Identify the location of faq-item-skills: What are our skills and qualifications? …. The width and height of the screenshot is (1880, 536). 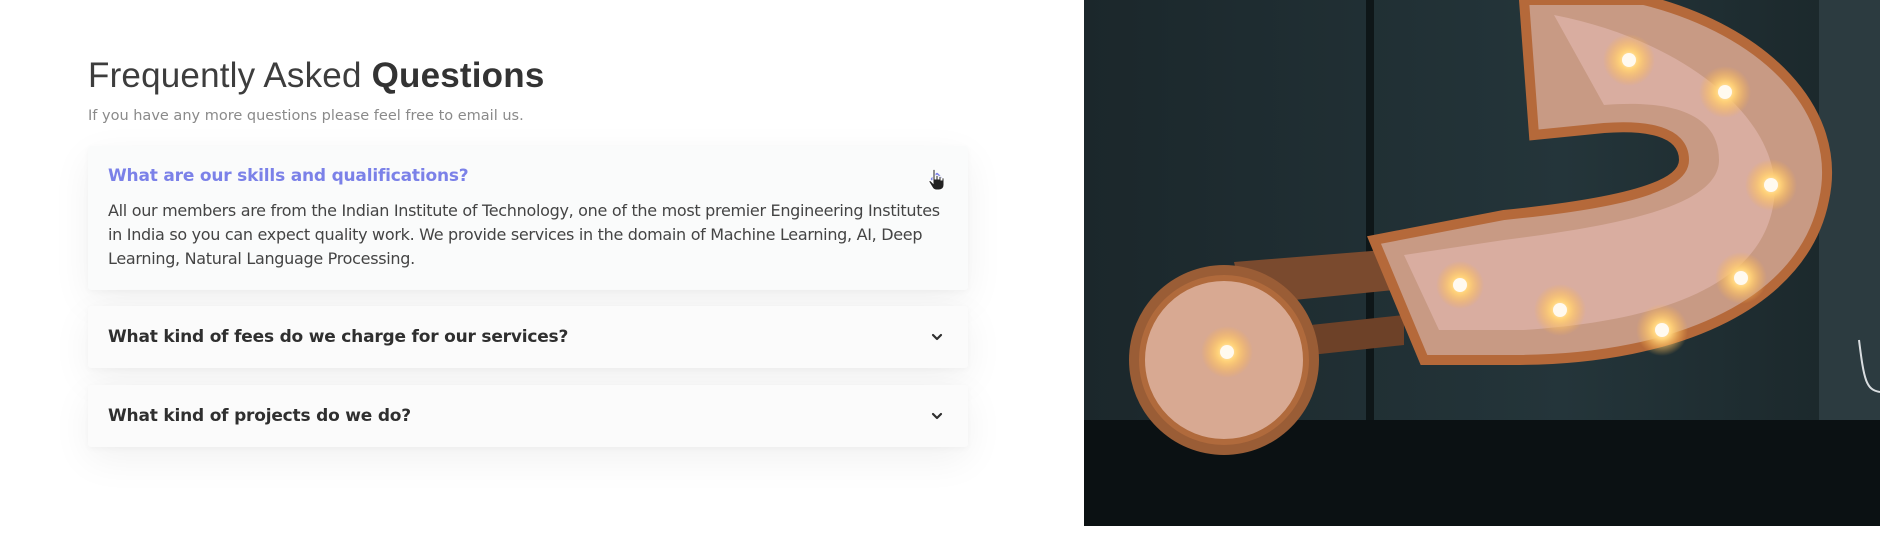
(528, 218).